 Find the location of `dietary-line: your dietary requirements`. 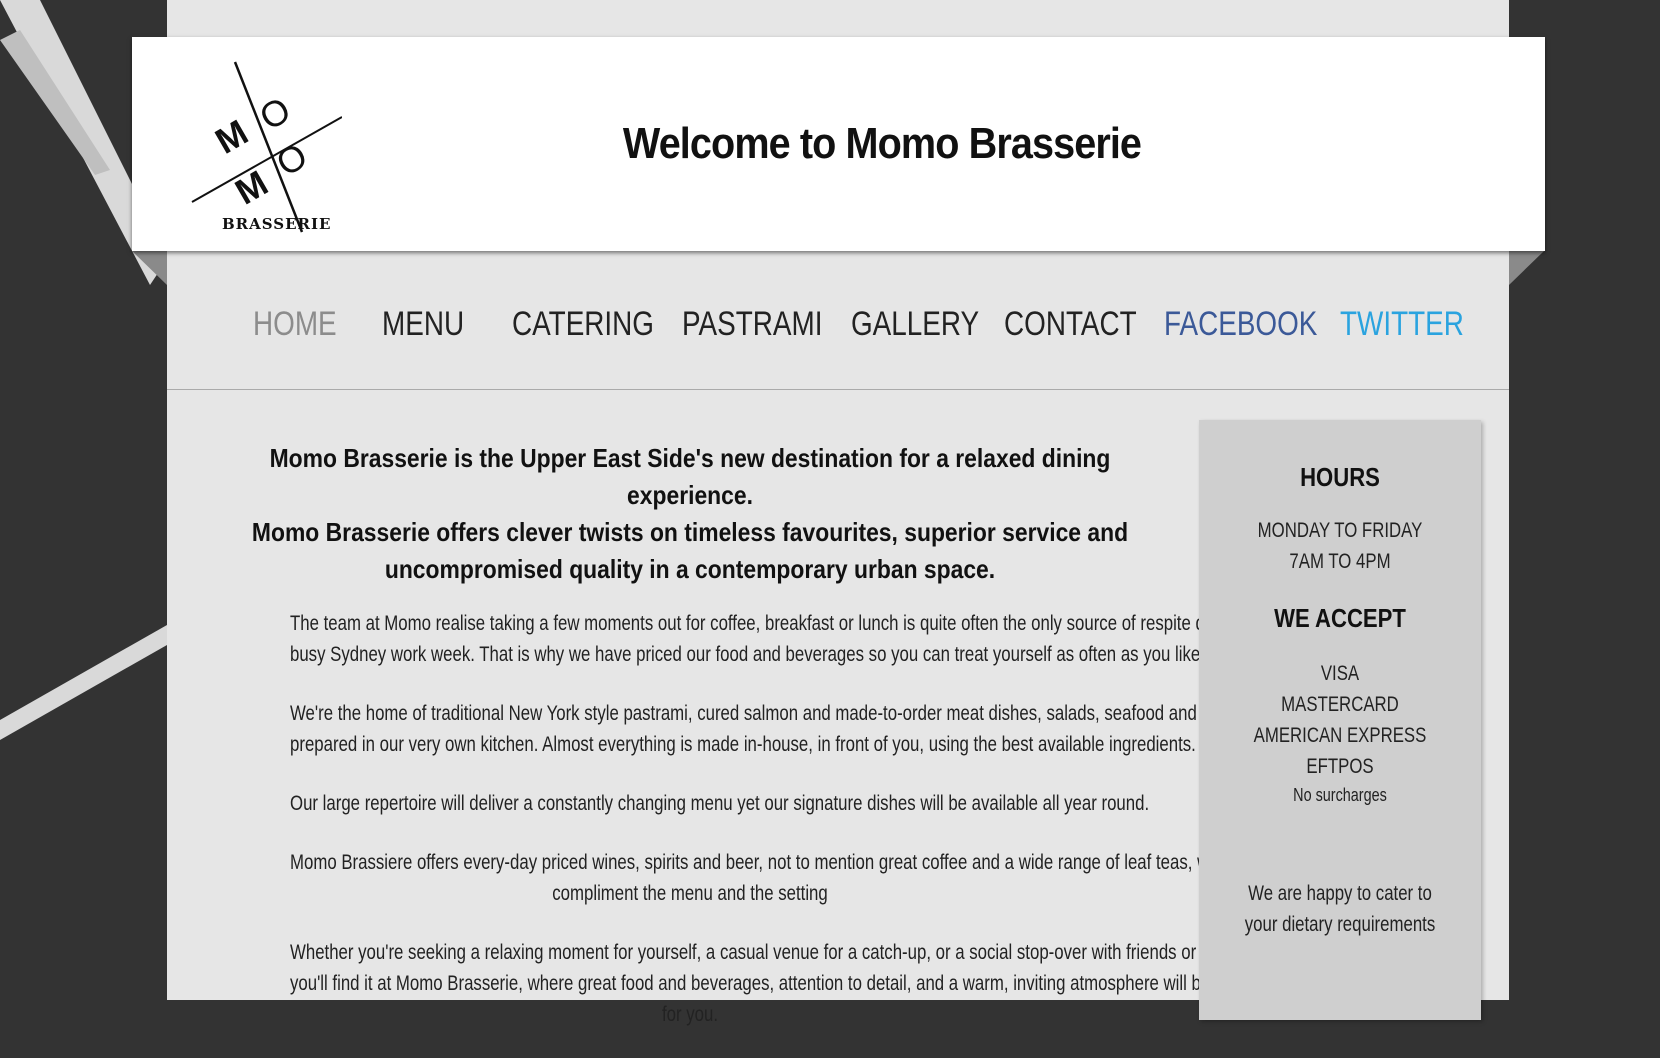

dietary-line: your dietary requirements is located at coordinates (1340, 924).